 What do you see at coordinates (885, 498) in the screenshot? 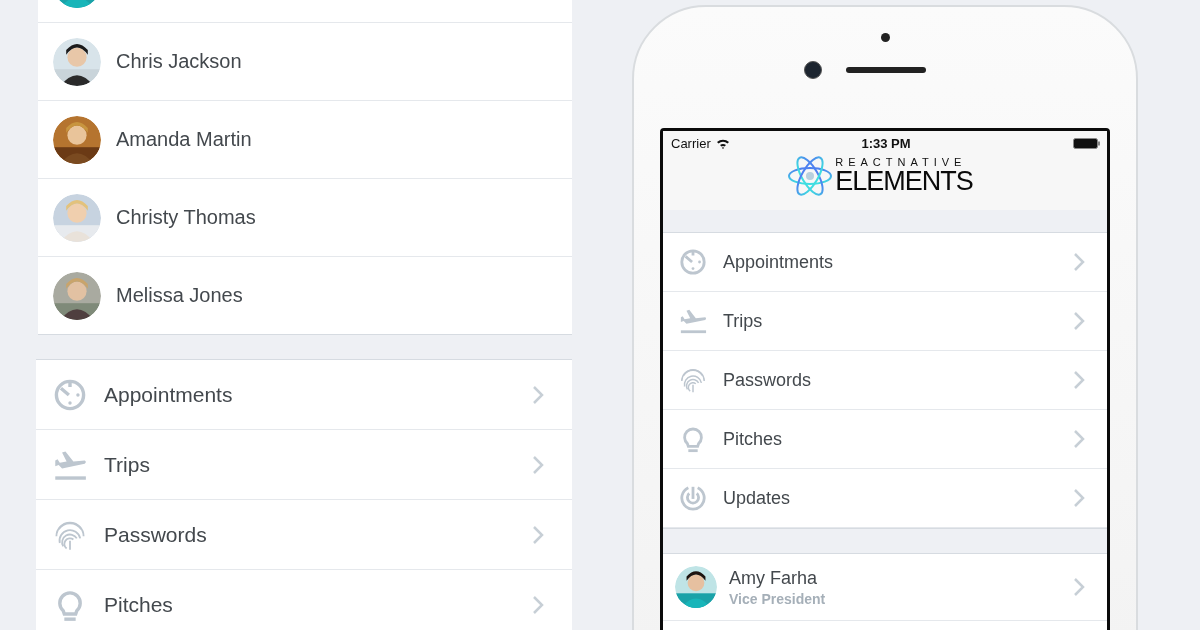
I see `menu-item: Updates` at bounding box center [885, 498].